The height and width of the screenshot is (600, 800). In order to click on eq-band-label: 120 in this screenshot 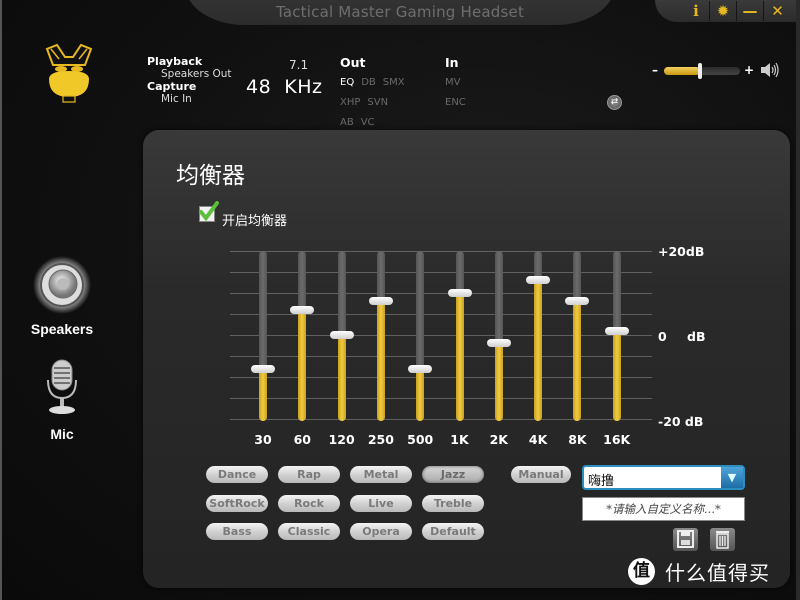, I will do `click(341, 439)`.